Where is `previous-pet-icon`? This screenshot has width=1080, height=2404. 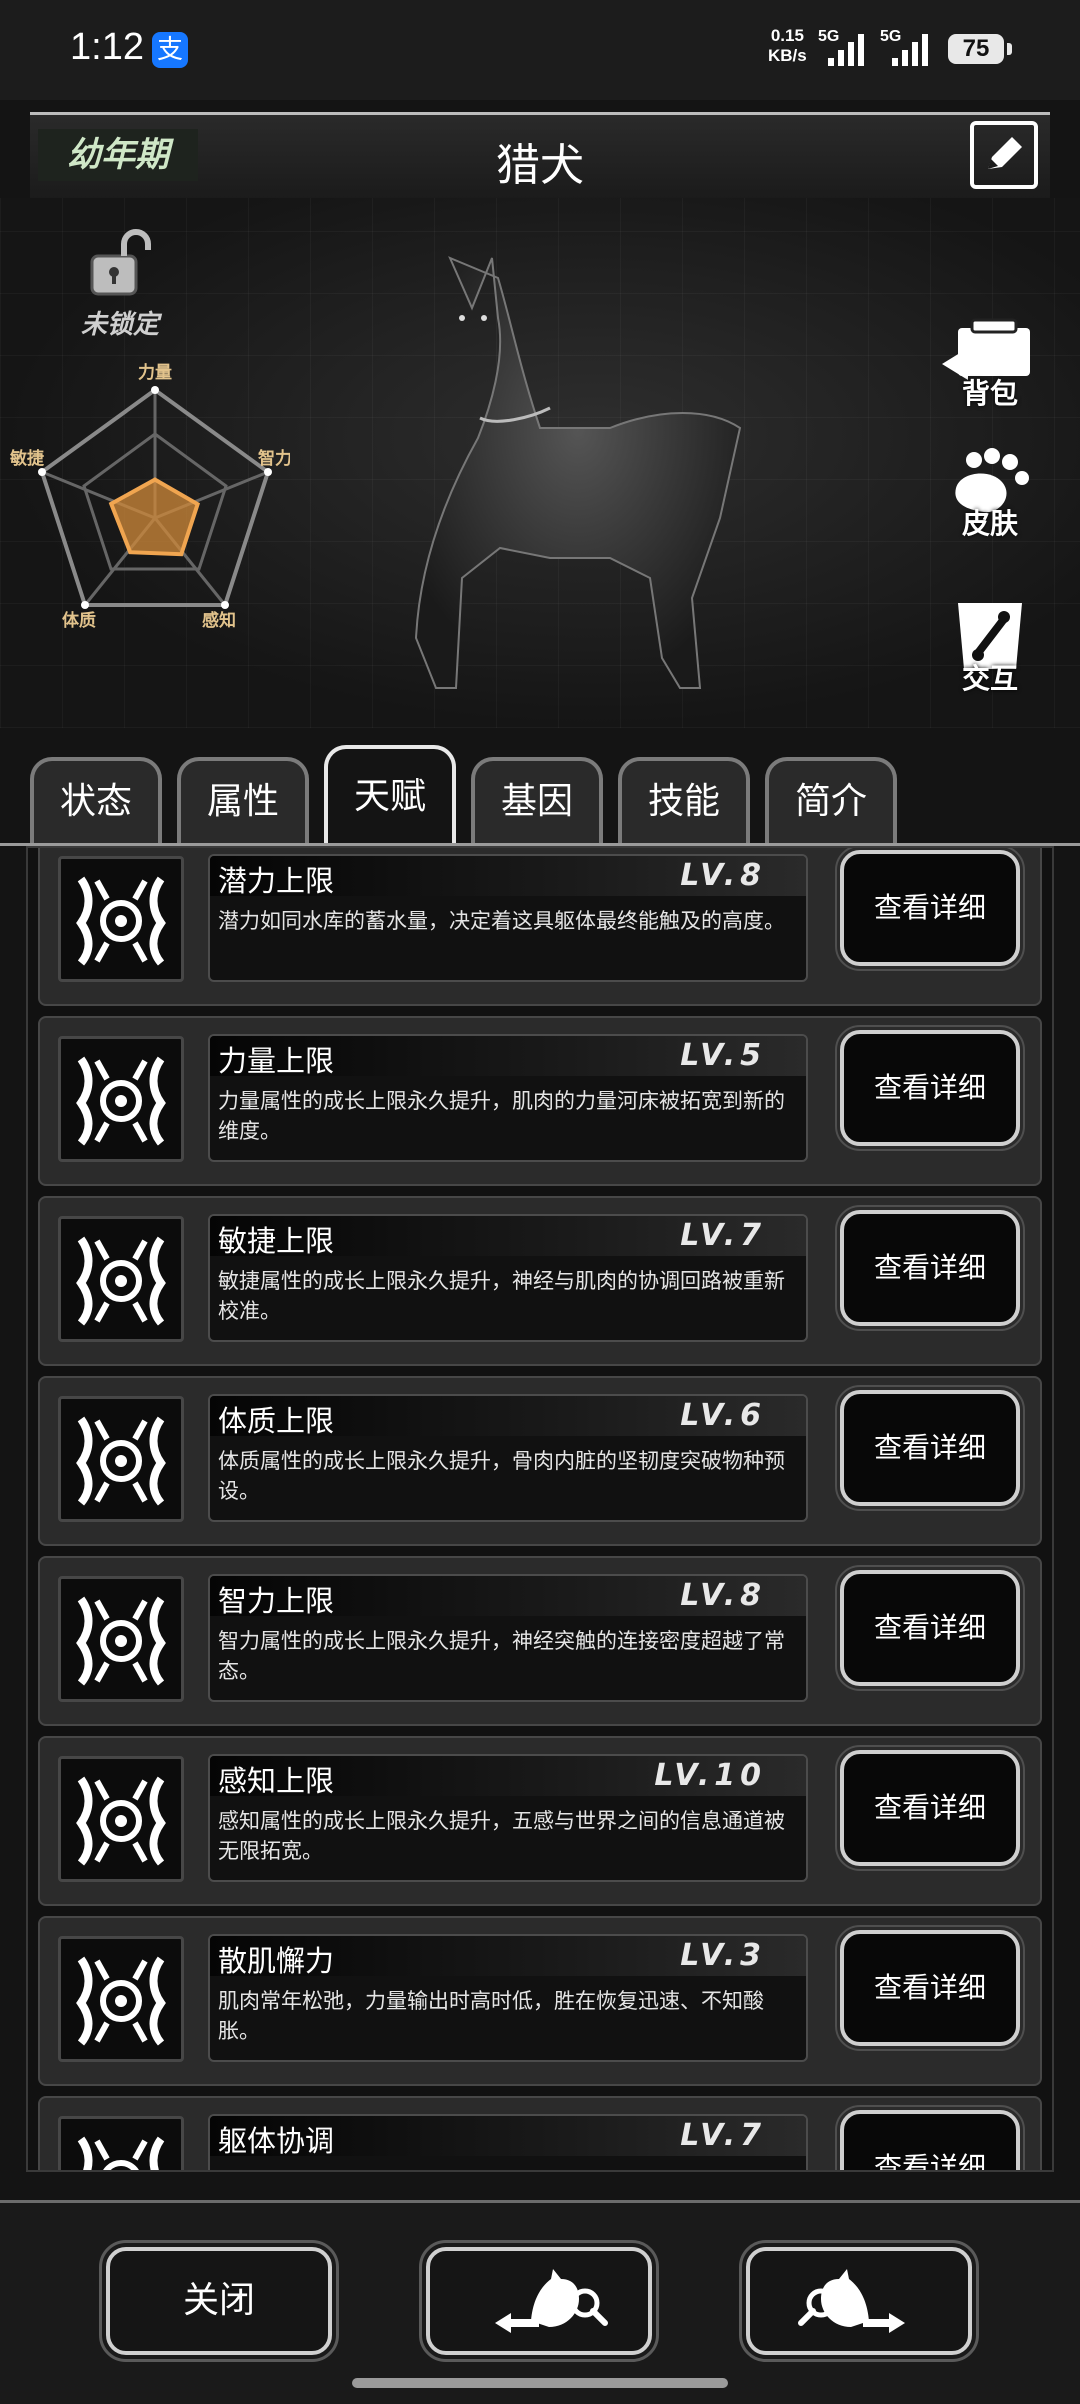 previous-pet-icon is located at coordinates (551, 2301).